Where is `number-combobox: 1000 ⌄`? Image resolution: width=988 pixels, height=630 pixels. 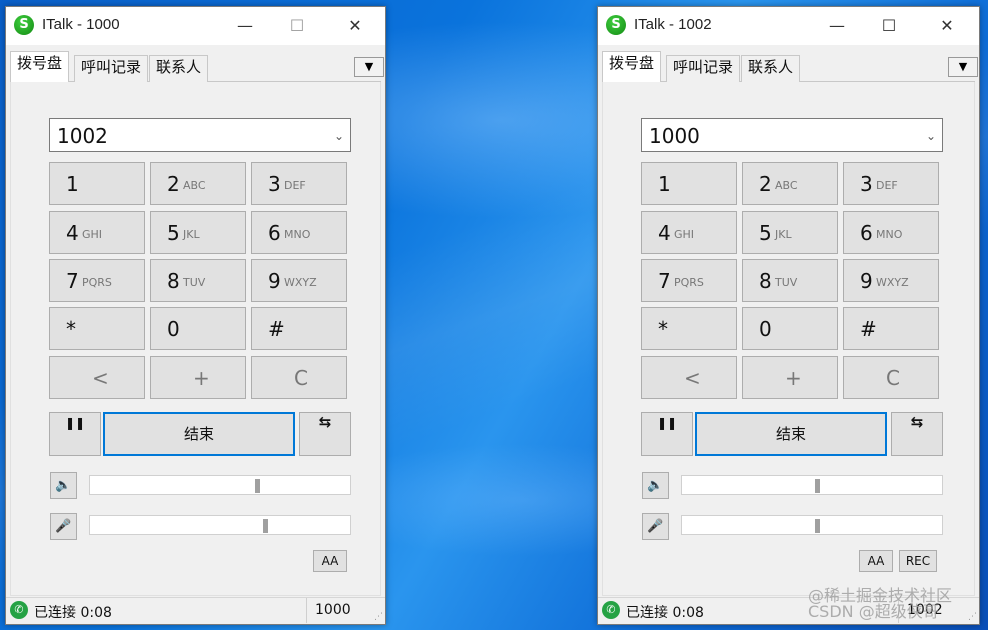 number-combobox: 1000 ⌄ is located at coordinates (792, 135).